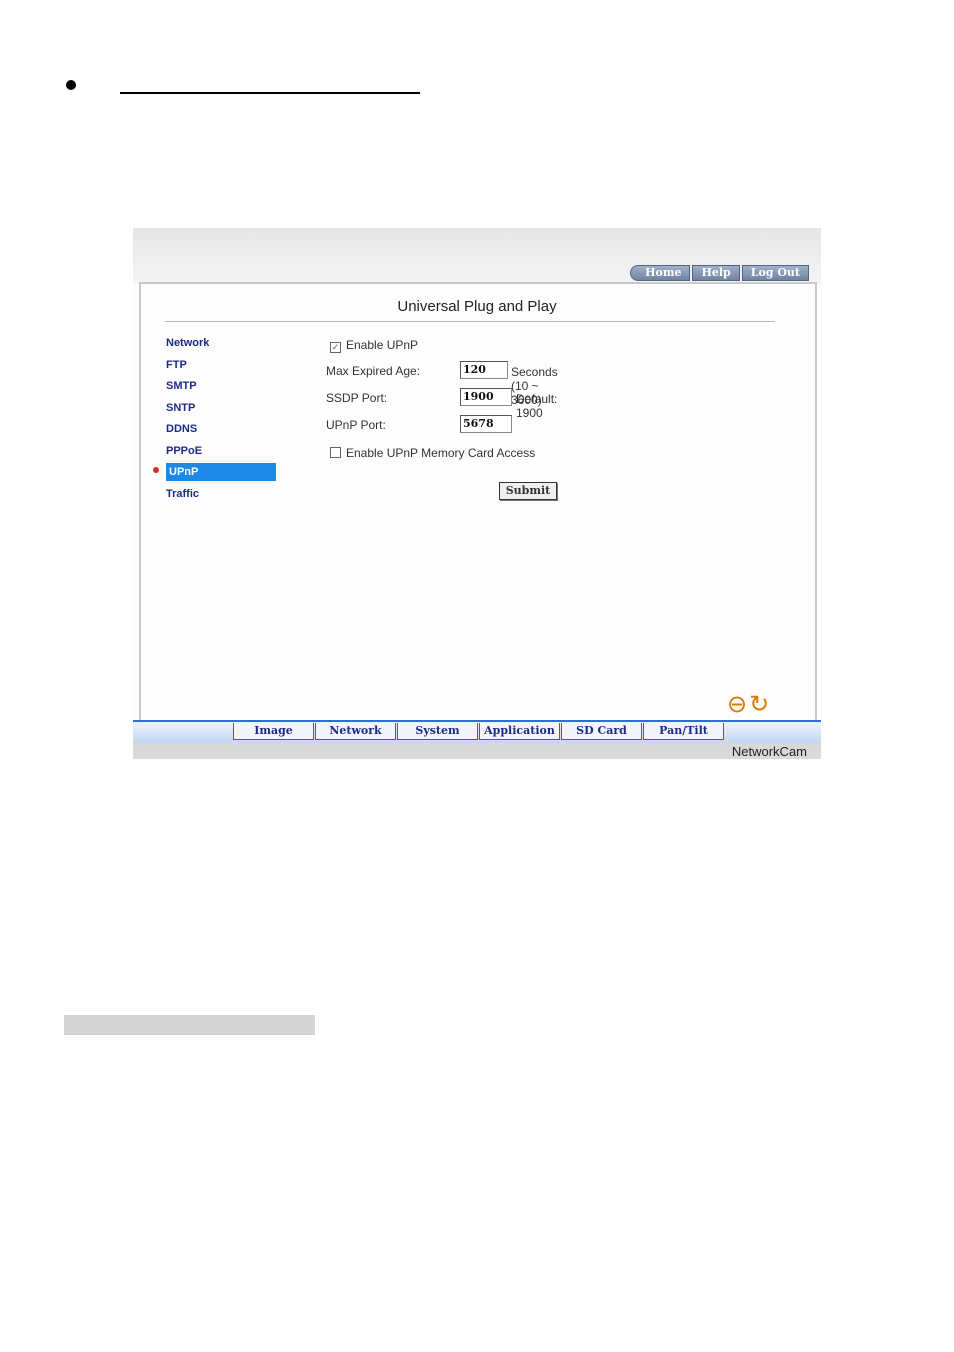 The height and width of the screenshot is (1352, 954). What do you see at coordinates (71, 85) in the screenshot?
I see `bullet-icon` at bounding box center [71, 85].